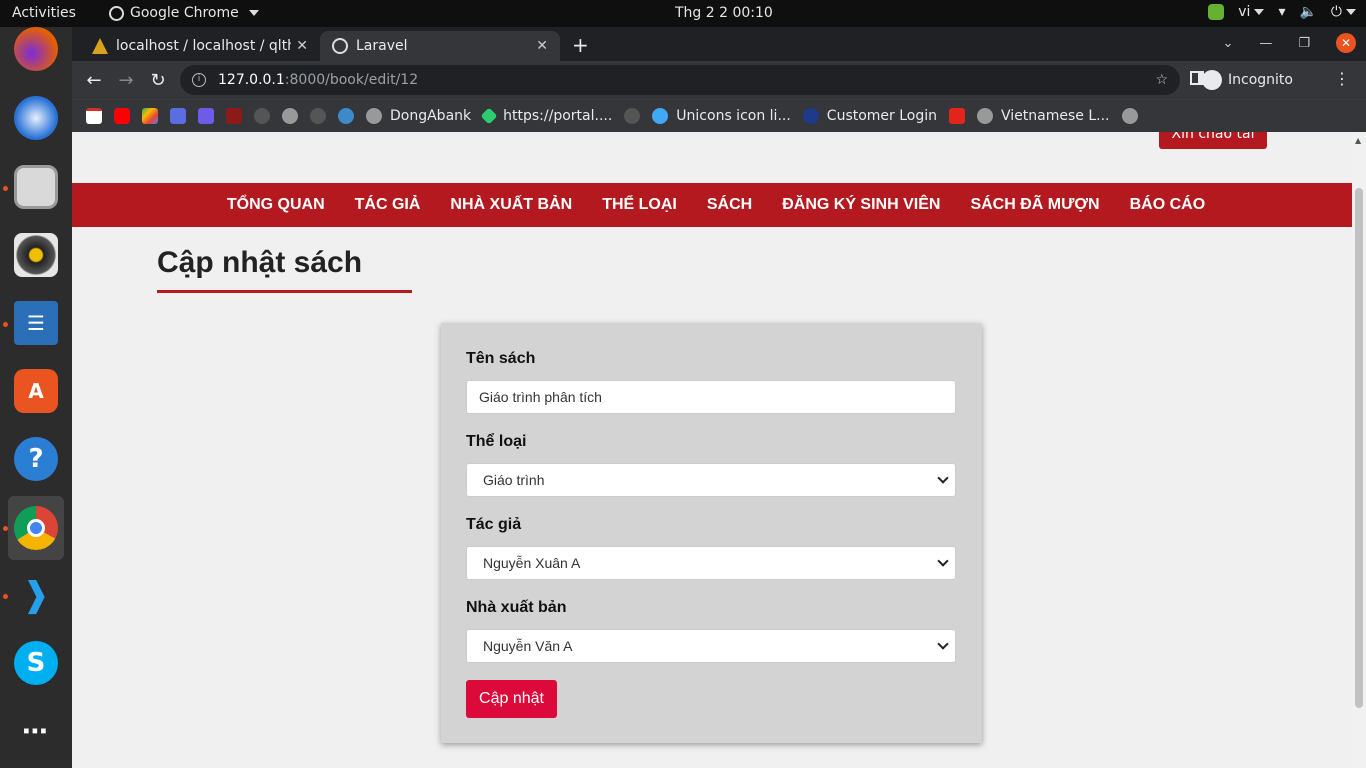  I want to click on bookmark-dongabank: DongAbank, so click(418, 116).